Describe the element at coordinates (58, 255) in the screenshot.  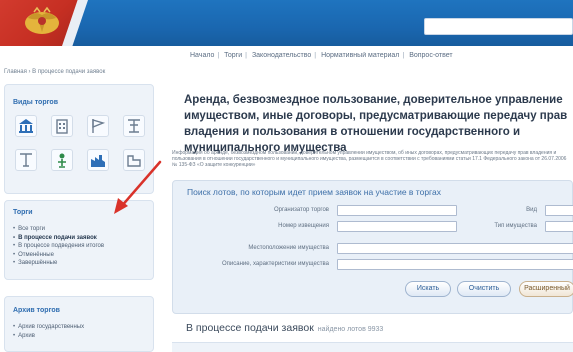
I see `auctions-item-cancelled: Отменённые` at that location.